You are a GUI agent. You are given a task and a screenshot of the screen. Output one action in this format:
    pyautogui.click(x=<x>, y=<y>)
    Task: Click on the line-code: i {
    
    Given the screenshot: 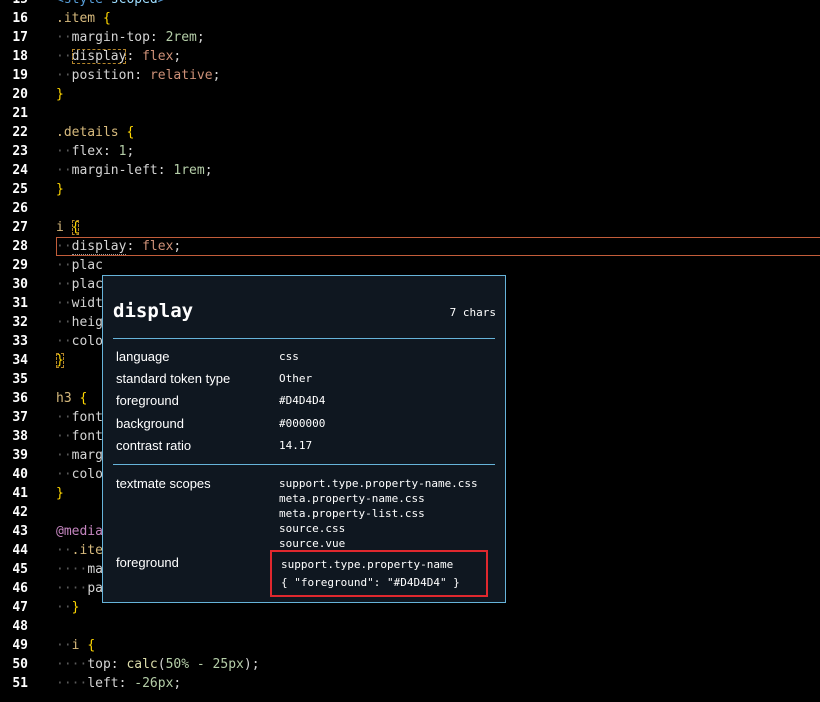 What is the action you would take?
    pyautogui.click(x=68, y=227)
    